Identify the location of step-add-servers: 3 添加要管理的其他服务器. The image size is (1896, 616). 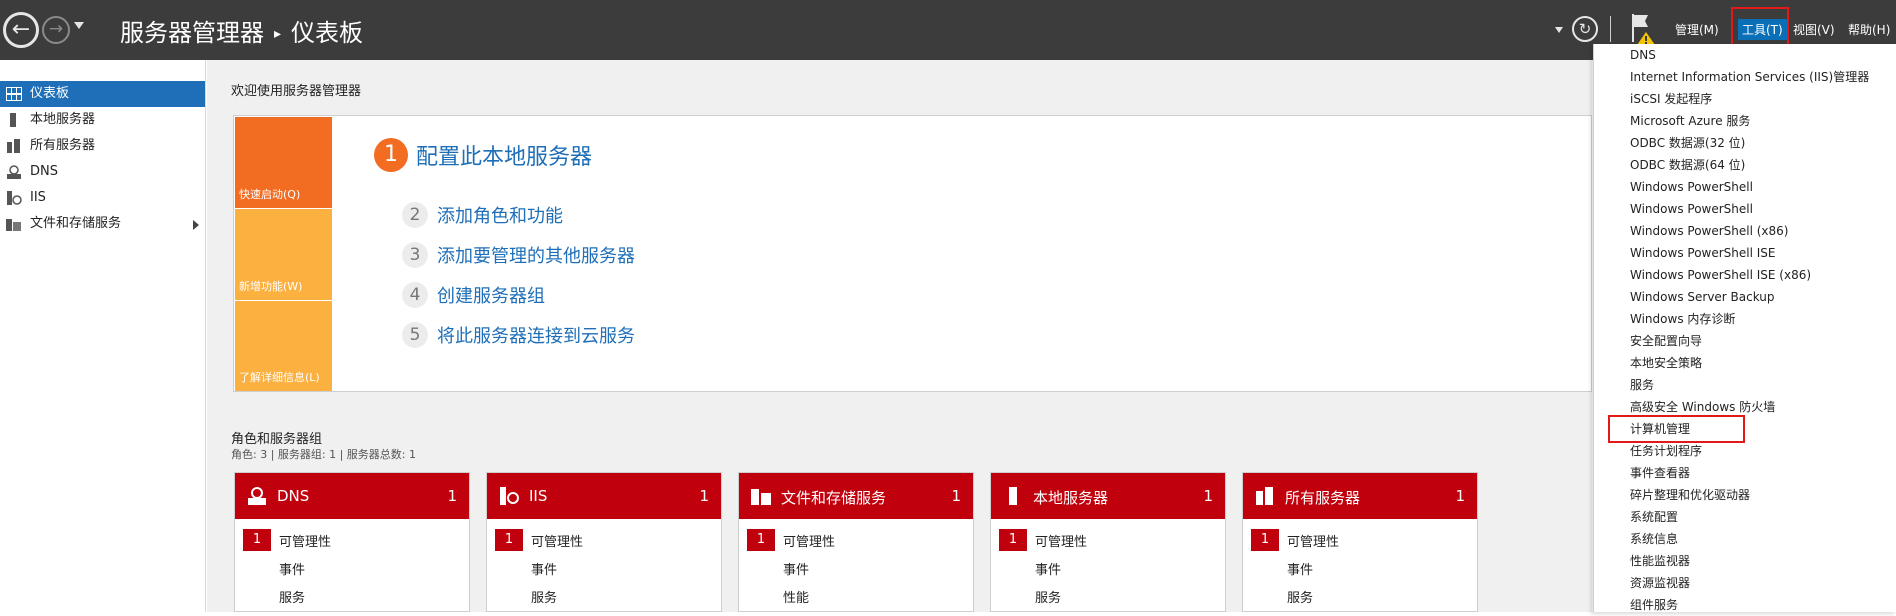
(518, 255).